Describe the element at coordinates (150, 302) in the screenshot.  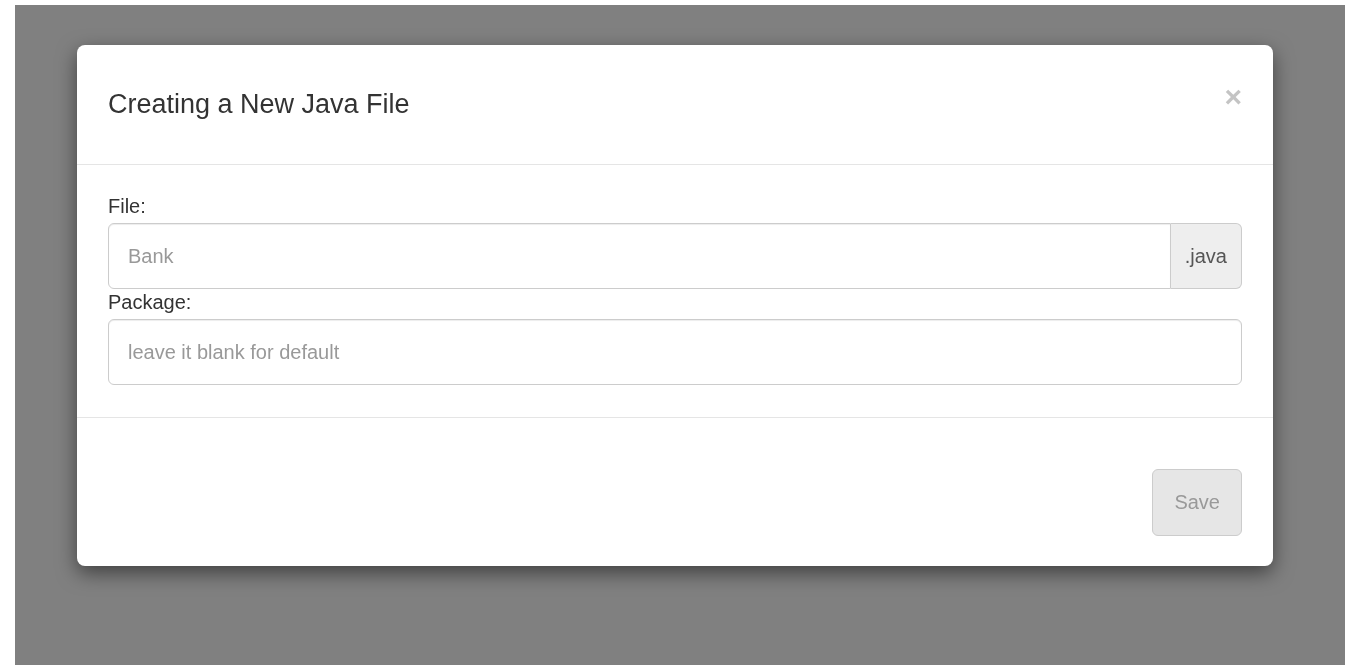
I see `field-label: Package:` at that location.